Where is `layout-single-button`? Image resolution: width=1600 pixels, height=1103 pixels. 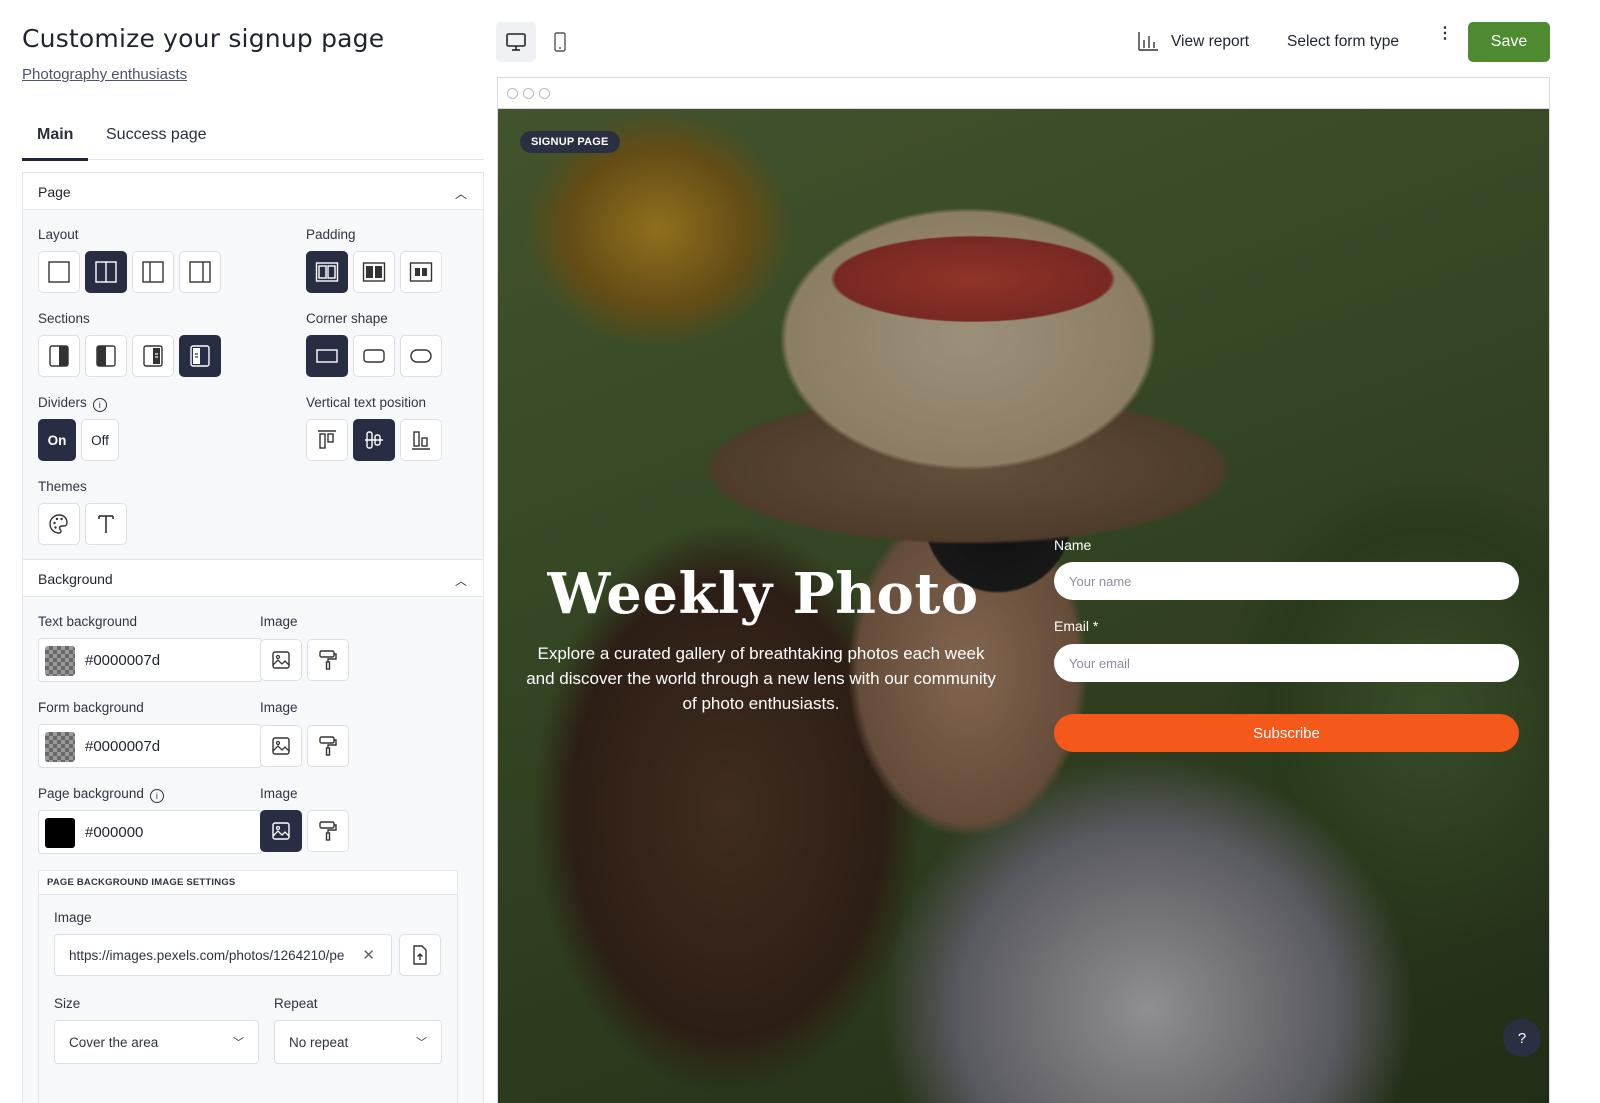
layout-single-button is located at coordinates (59, 272).